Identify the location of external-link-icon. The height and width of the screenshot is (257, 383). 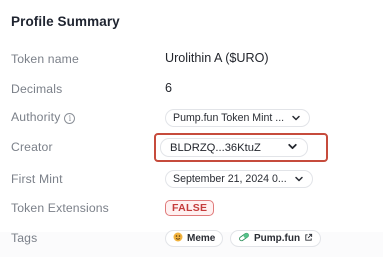
(308, 239).